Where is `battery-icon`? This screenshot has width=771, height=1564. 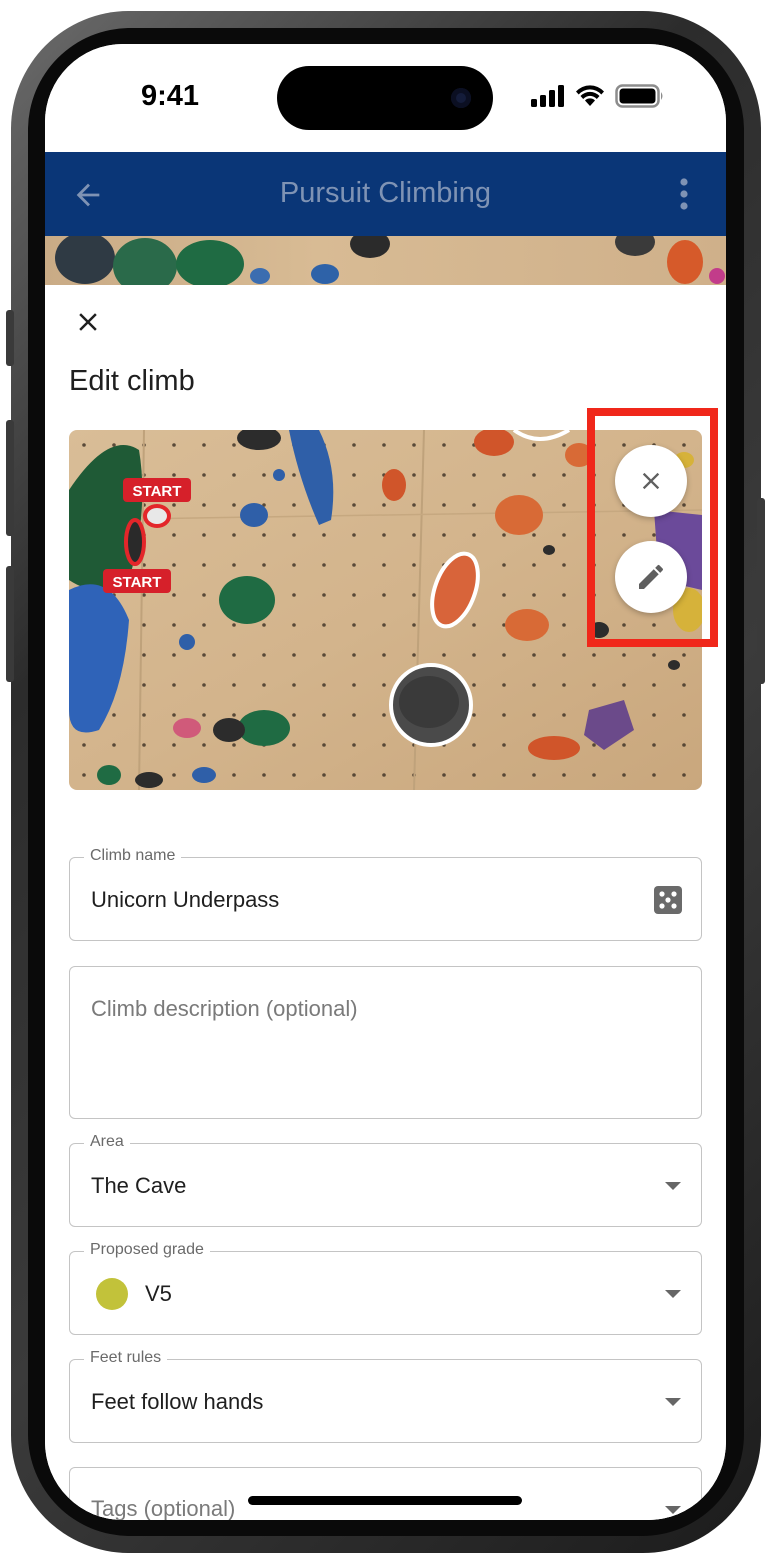
battery-icon is located at coordinates (639, 96).